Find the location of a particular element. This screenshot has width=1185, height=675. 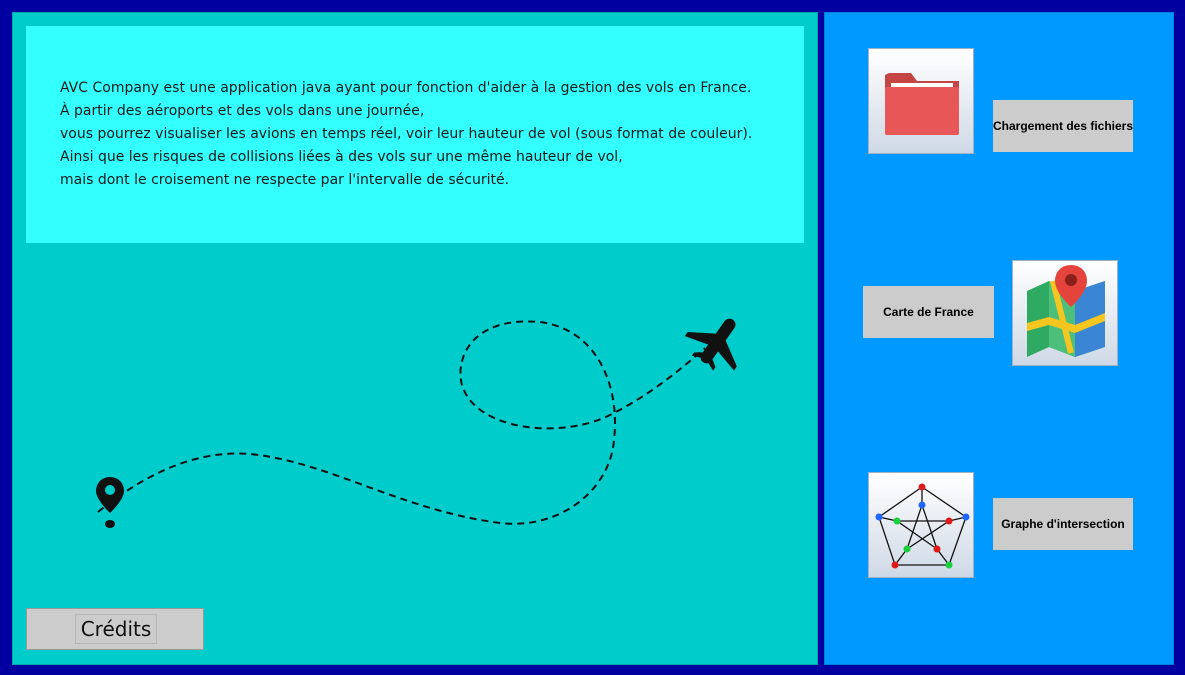

intersection-graph-icon-button is located at coordinates (921, 525).